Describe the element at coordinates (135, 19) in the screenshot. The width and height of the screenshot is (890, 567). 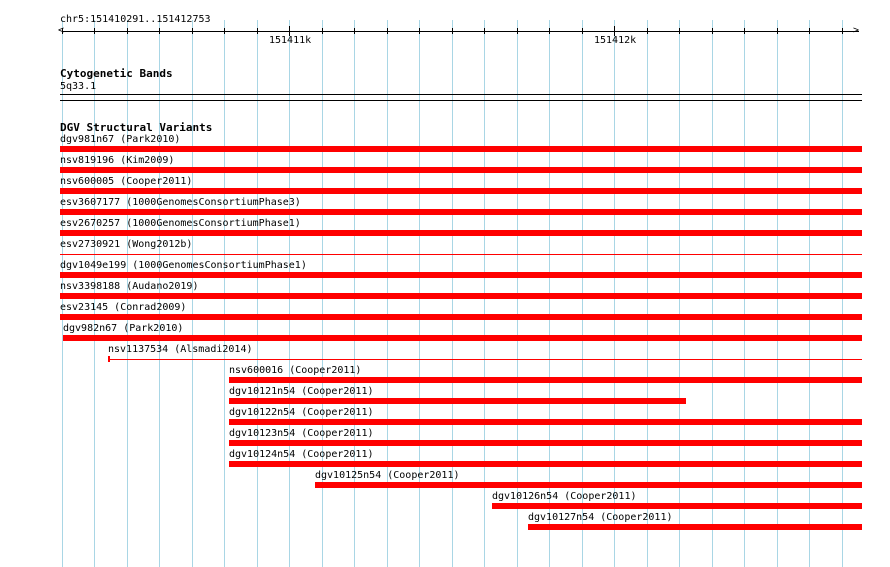
I see `location-label: chr5:151410291..151412753` at that location.